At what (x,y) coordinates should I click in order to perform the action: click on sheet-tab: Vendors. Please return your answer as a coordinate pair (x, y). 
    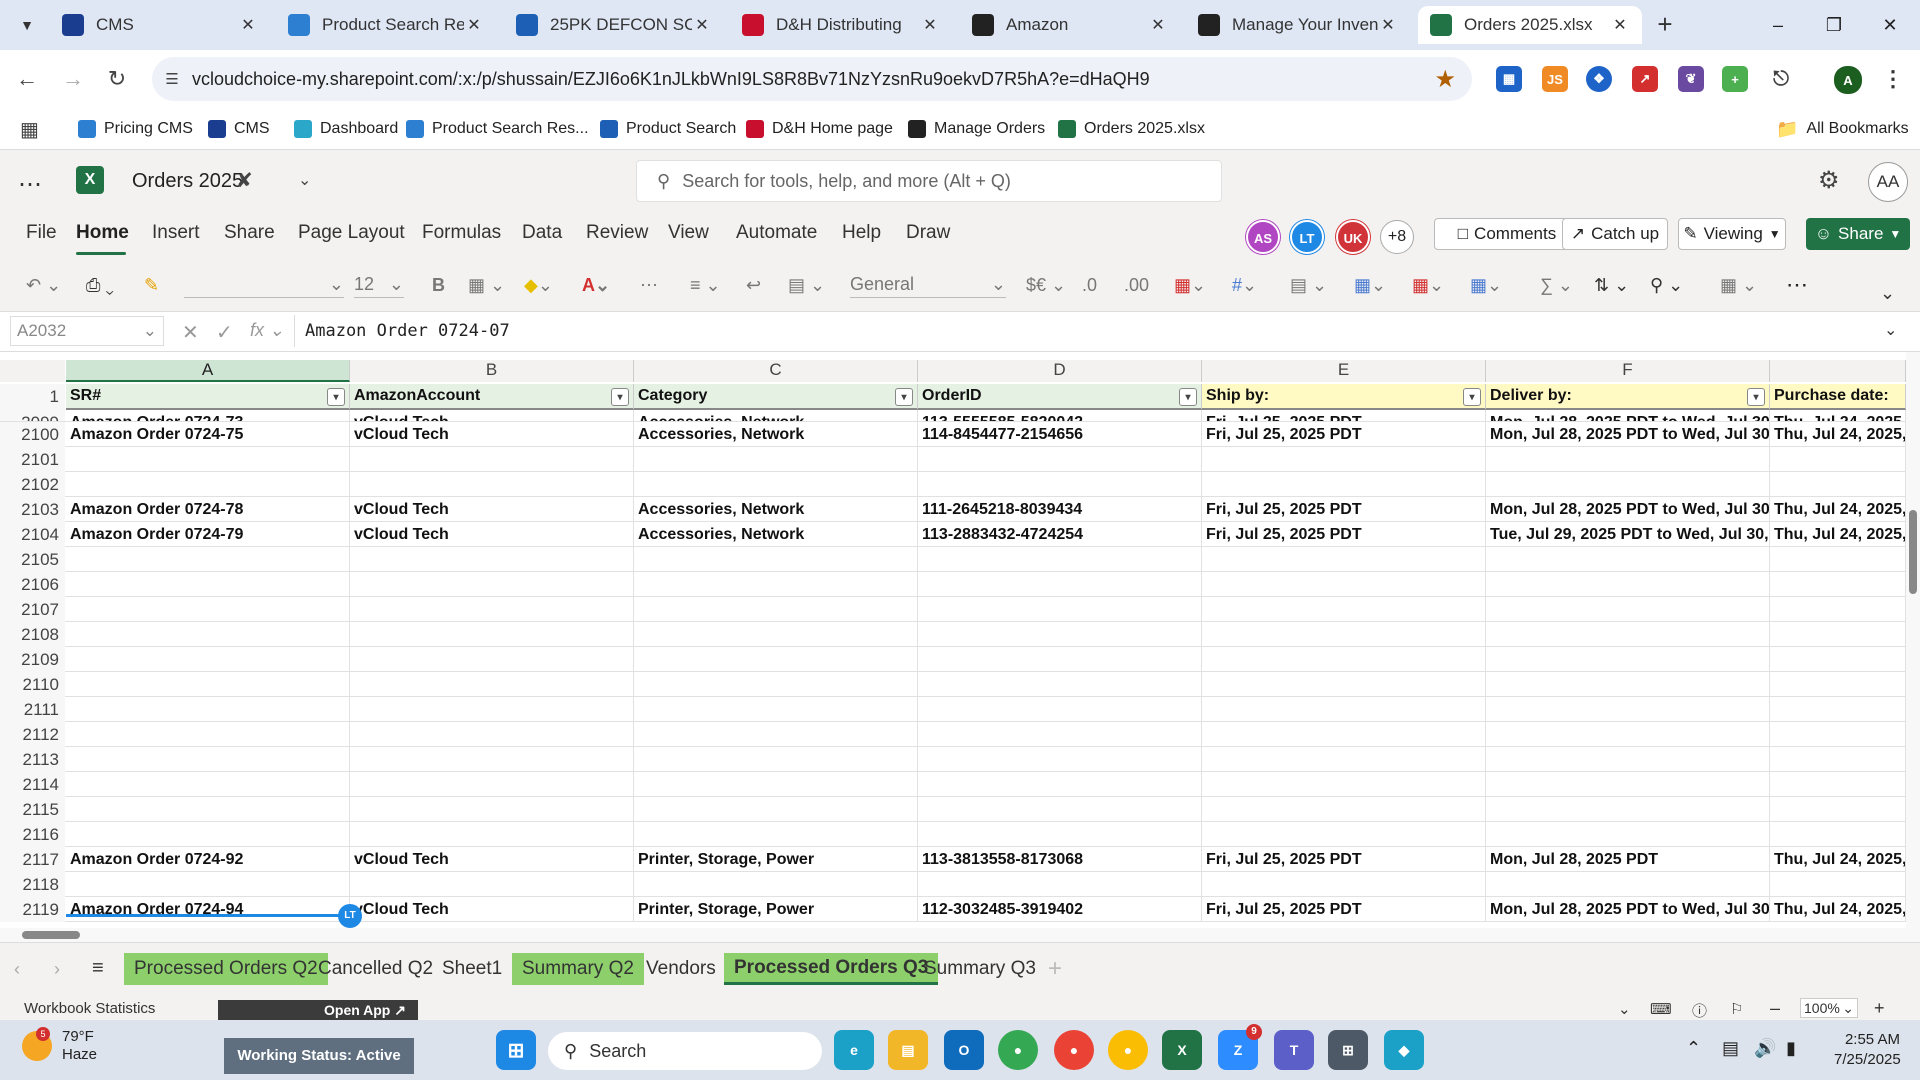
    Looking at the image, I should click on (681, 969).